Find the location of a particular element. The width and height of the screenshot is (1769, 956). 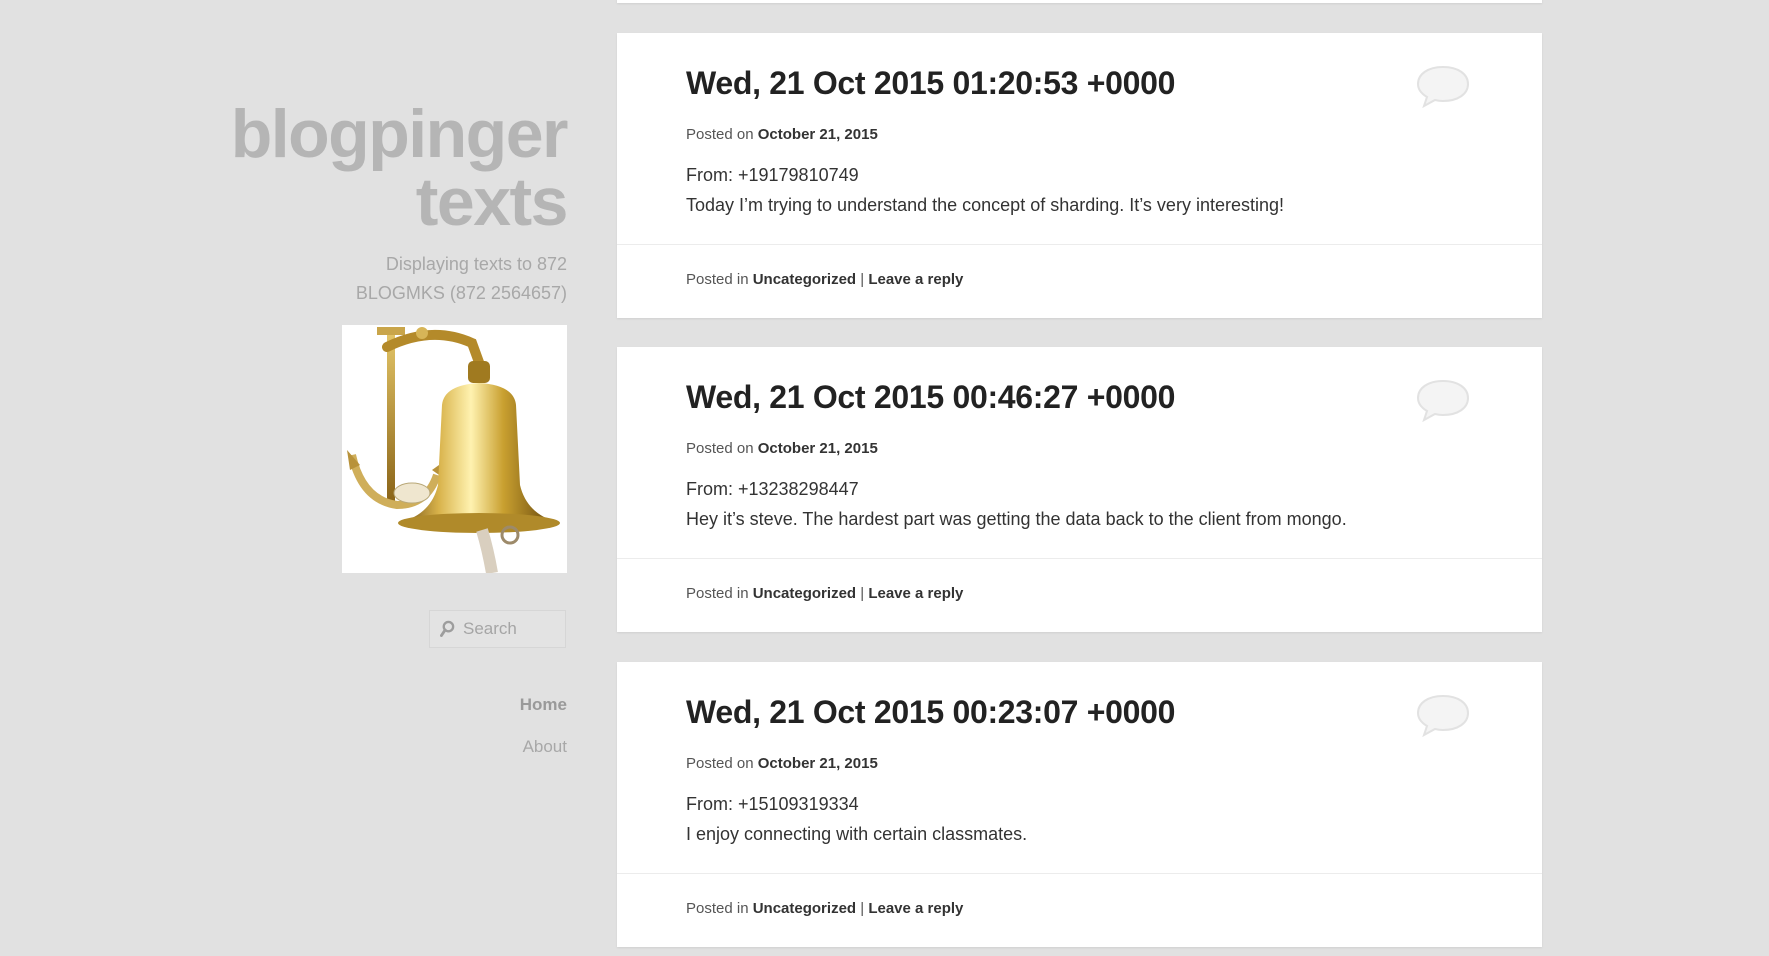

header-image-bell is located at coordinates (454, 449).